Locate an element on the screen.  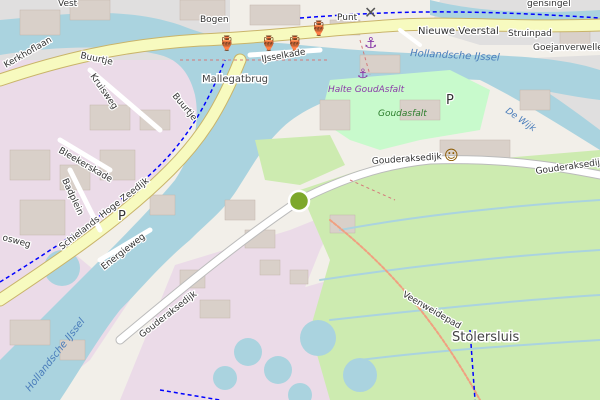
marker-icon is located at coordinates (299, 201).